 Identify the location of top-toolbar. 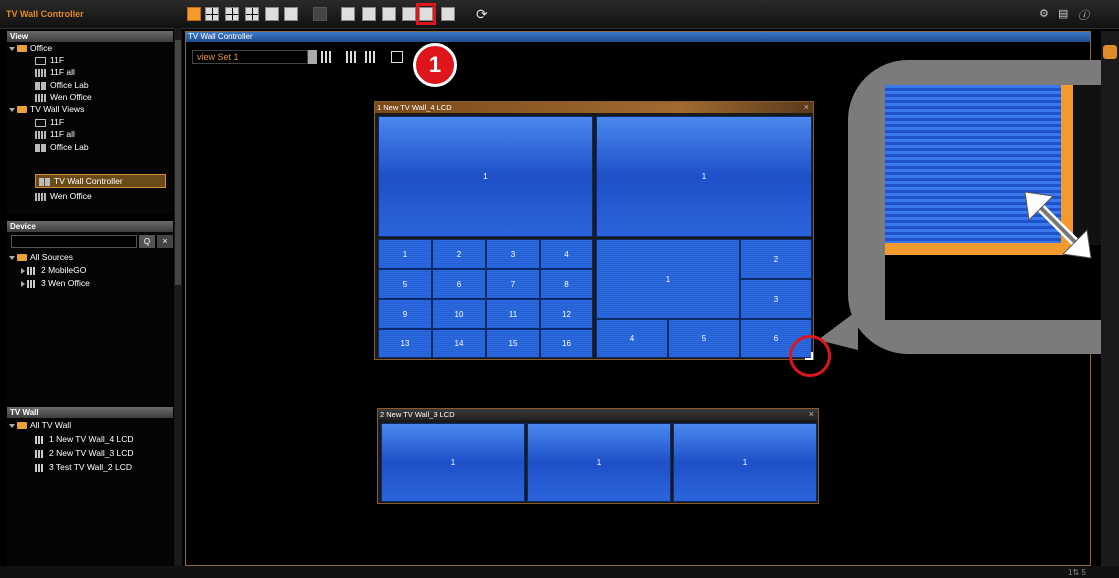
(559, 14).